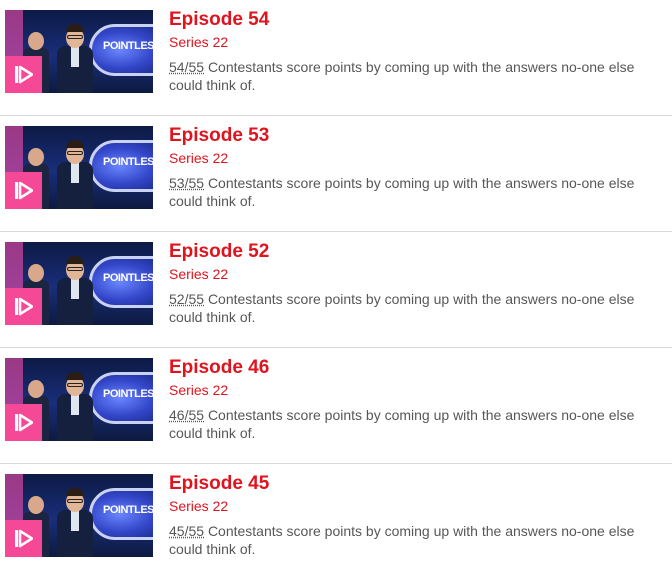 The image size is (672, 580). What do you see at coordinates (187, 415) in the screenshot?
I see `availability-count: 46/55` at bounding box center [187, 415].